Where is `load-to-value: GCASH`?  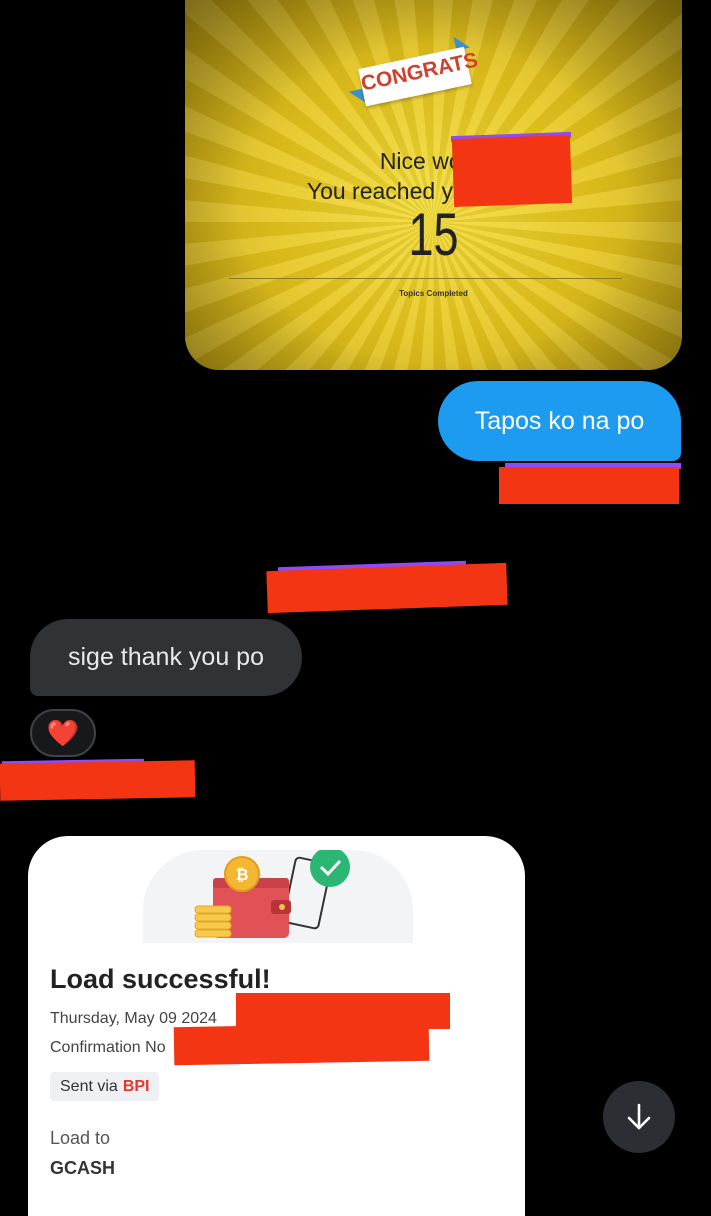 load-to-value: GCASH is located at coordinates (83, 1168).